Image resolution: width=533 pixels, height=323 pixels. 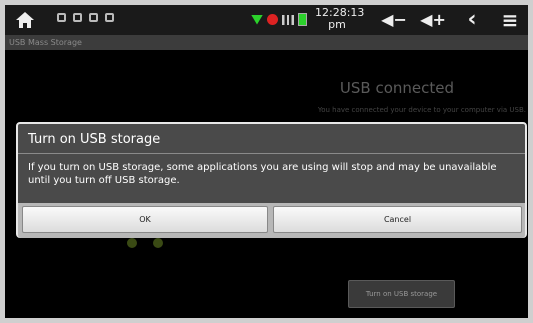 What do you see at coordinates (288, 19) in the screenshot?
I see `signal-bars-icon` at bounding box center [288, 19].